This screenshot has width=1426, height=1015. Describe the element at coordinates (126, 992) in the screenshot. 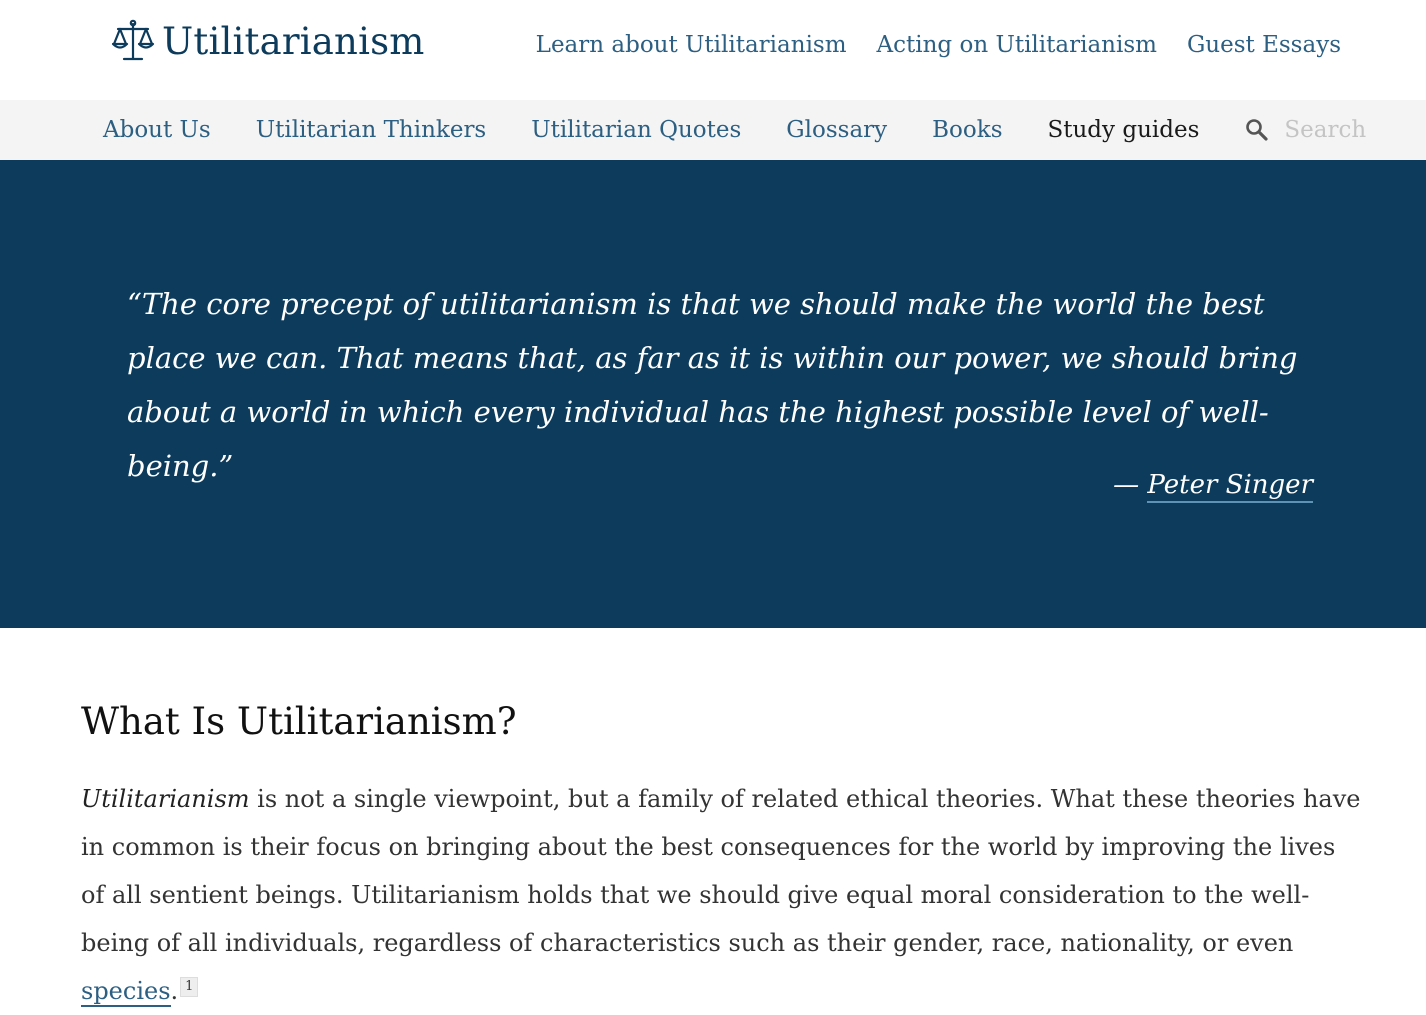

I see `species-link: species` at that location.